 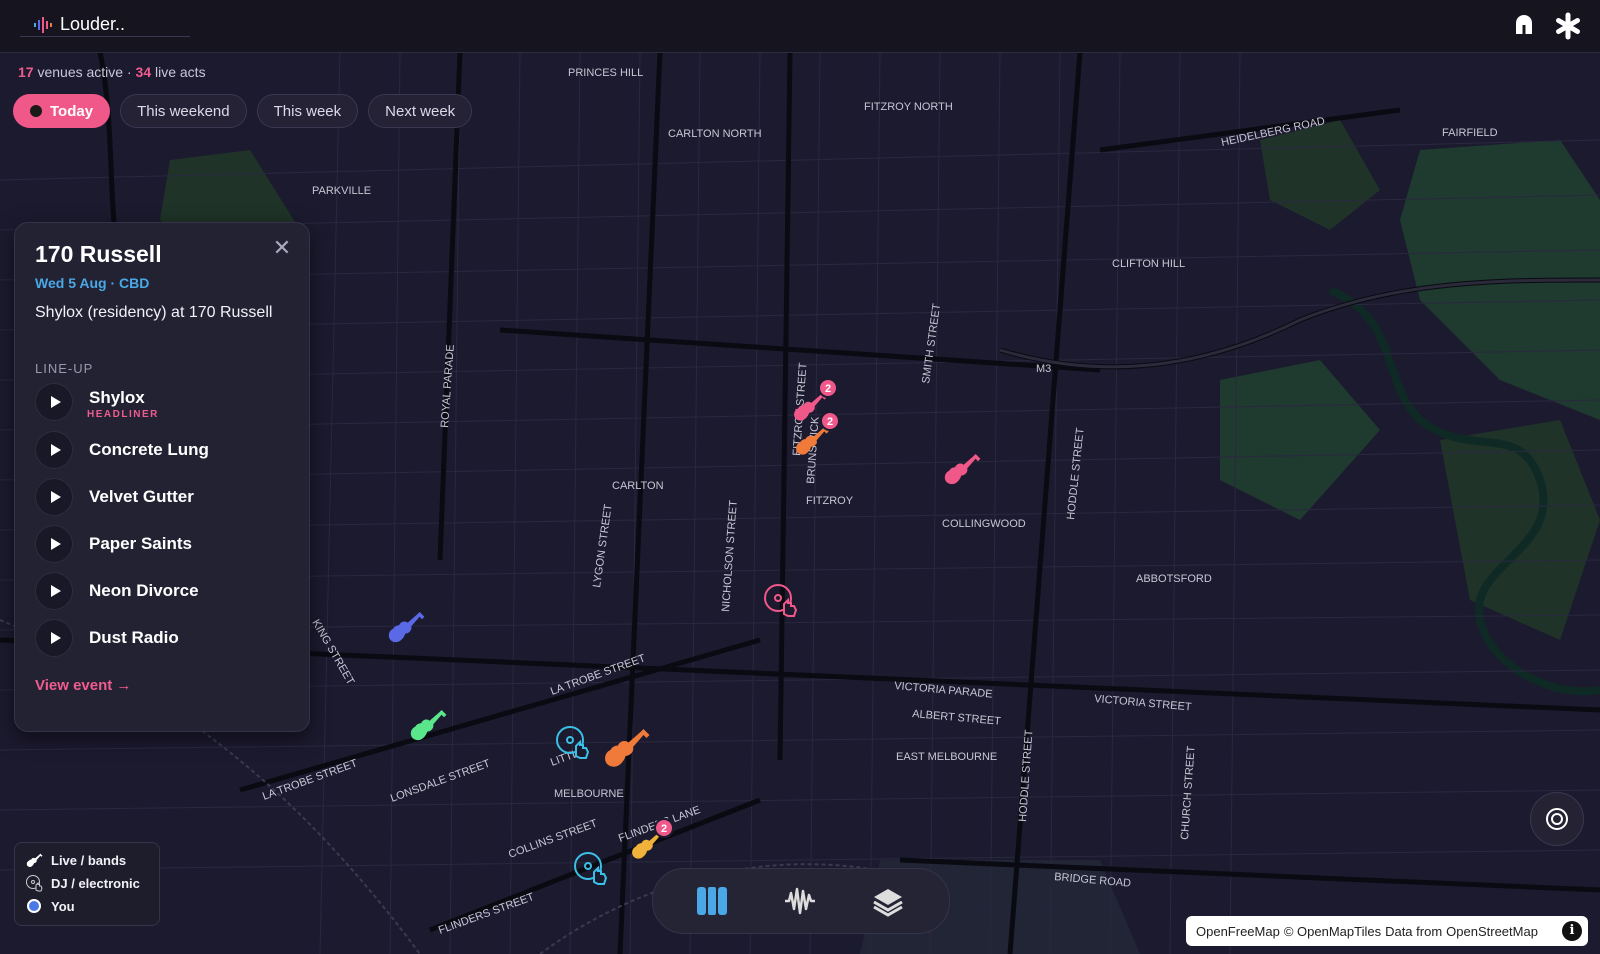 I want to click on app-name: Louder.., so click(x=93, y=24).